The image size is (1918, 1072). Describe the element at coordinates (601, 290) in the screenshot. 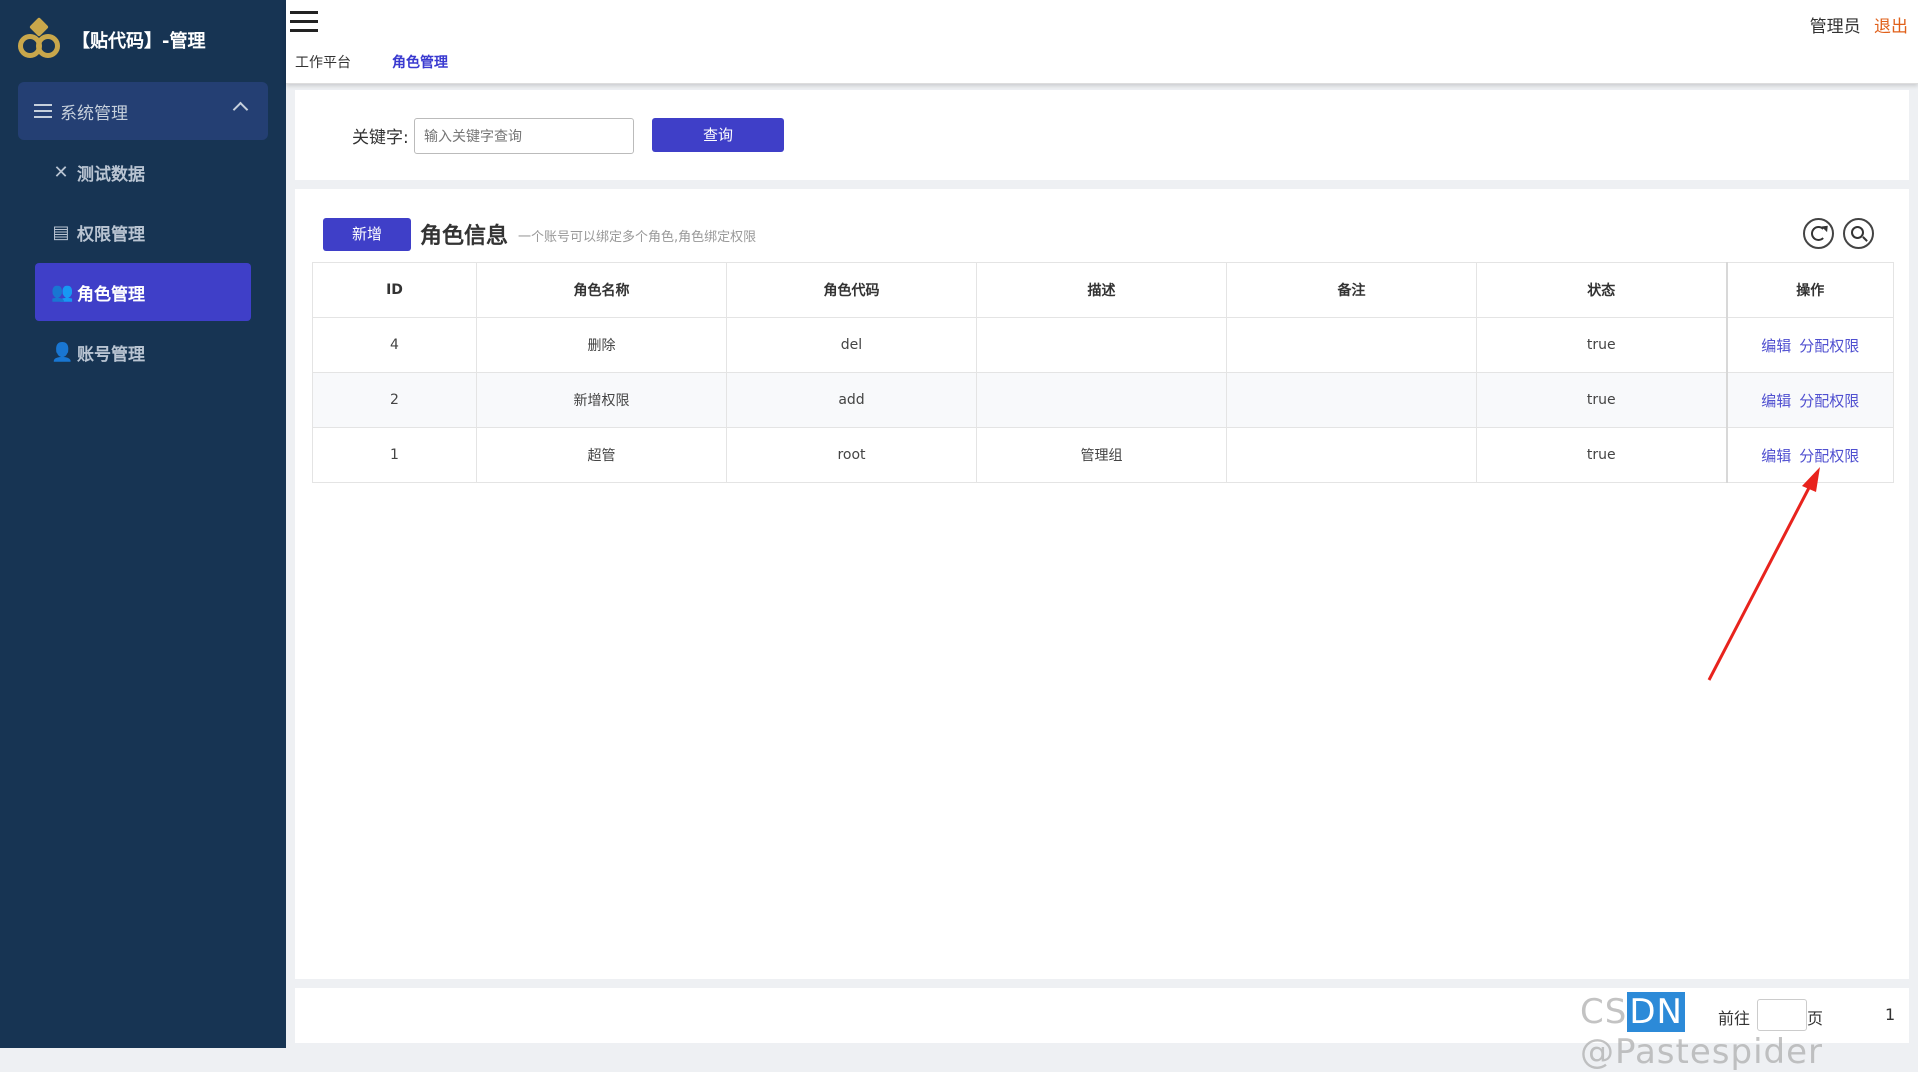

I see `column-header: 角色名称` at that location.